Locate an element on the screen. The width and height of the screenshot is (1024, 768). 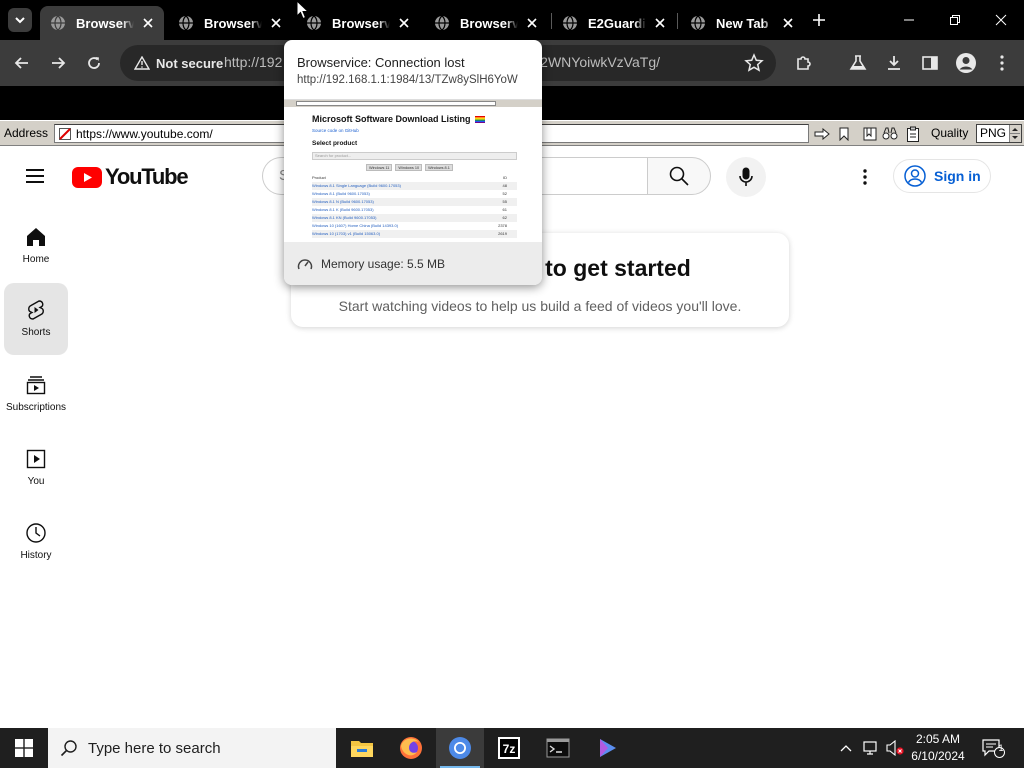
firefox-icon is located at coordinates (411, 748).